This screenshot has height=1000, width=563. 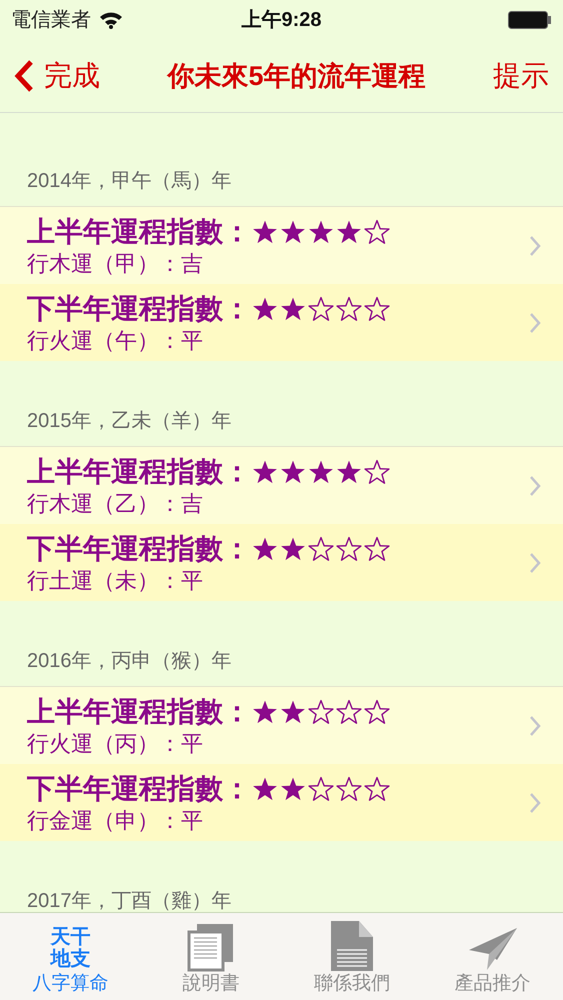 I want to click on fortune-row: 下半年運程指數： 行金運（申）：平, so click(x=281, y=802).